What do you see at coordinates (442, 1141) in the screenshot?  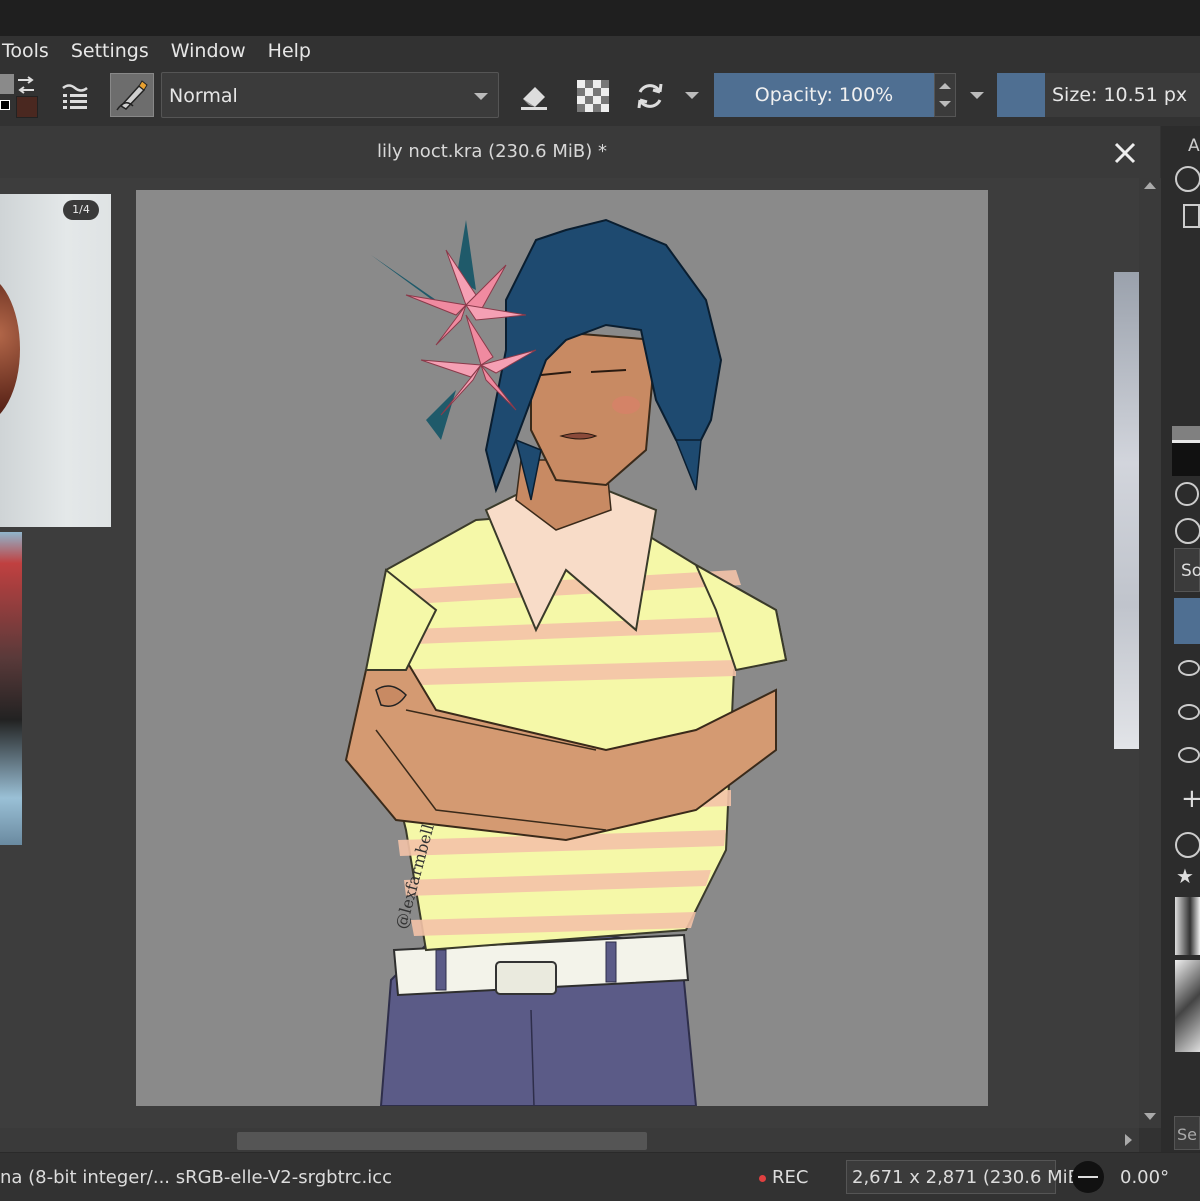 I see `horizontal-scroll-thumb` at bounding box center [442, 1141].